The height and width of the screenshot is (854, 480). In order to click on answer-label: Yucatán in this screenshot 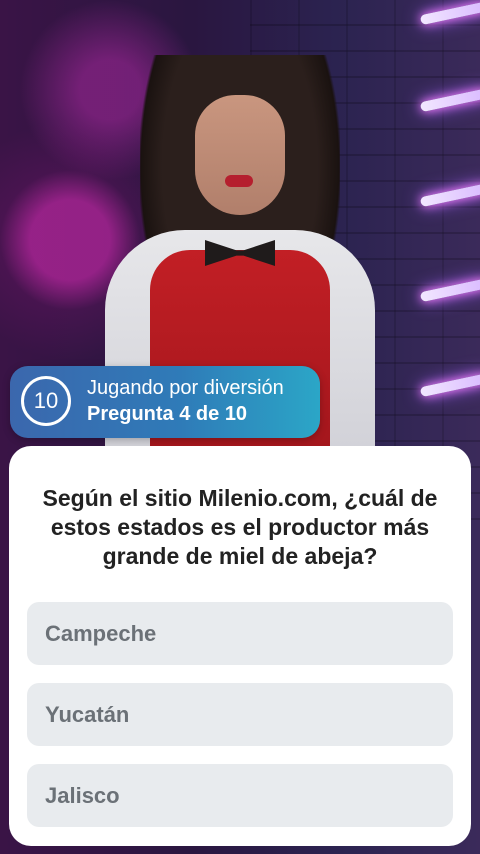, I will do `click(87, 714)`.